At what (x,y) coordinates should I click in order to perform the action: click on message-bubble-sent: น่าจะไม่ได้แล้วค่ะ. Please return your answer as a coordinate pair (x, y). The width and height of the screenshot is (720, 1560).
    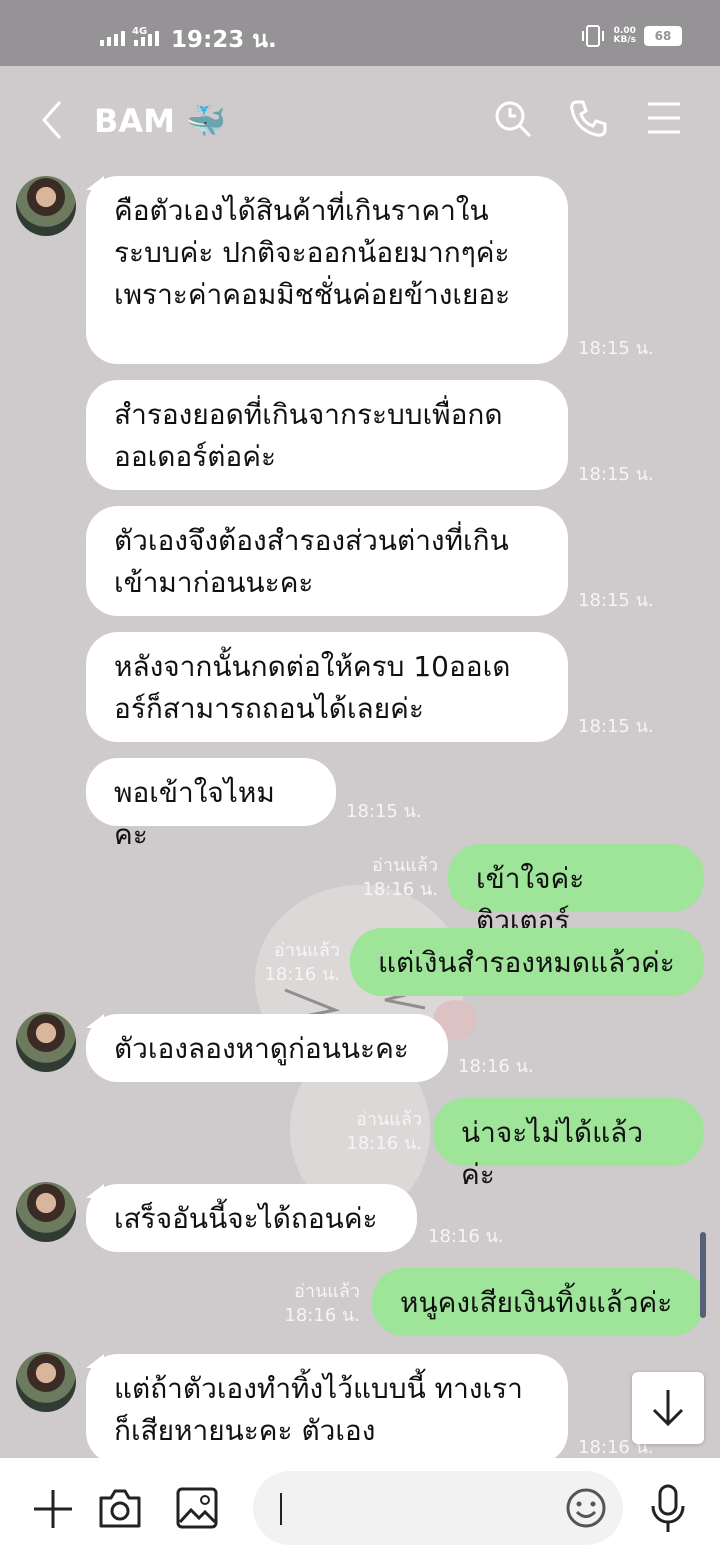
    Looking at the image, I should click on (568, 1144).